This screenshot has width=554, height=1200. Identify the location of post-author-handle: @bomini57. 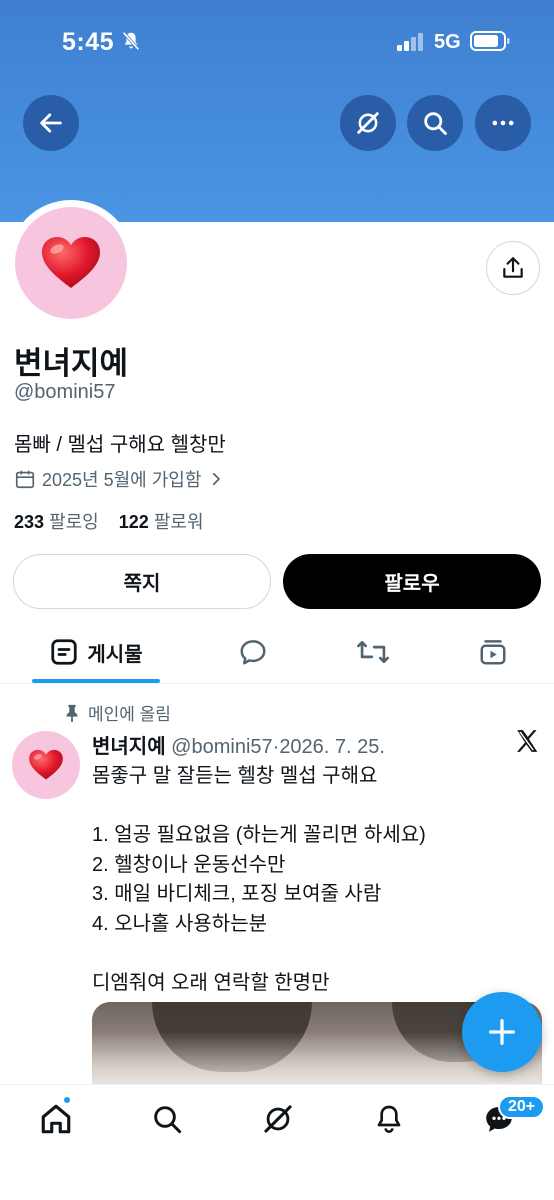
(221, 747).